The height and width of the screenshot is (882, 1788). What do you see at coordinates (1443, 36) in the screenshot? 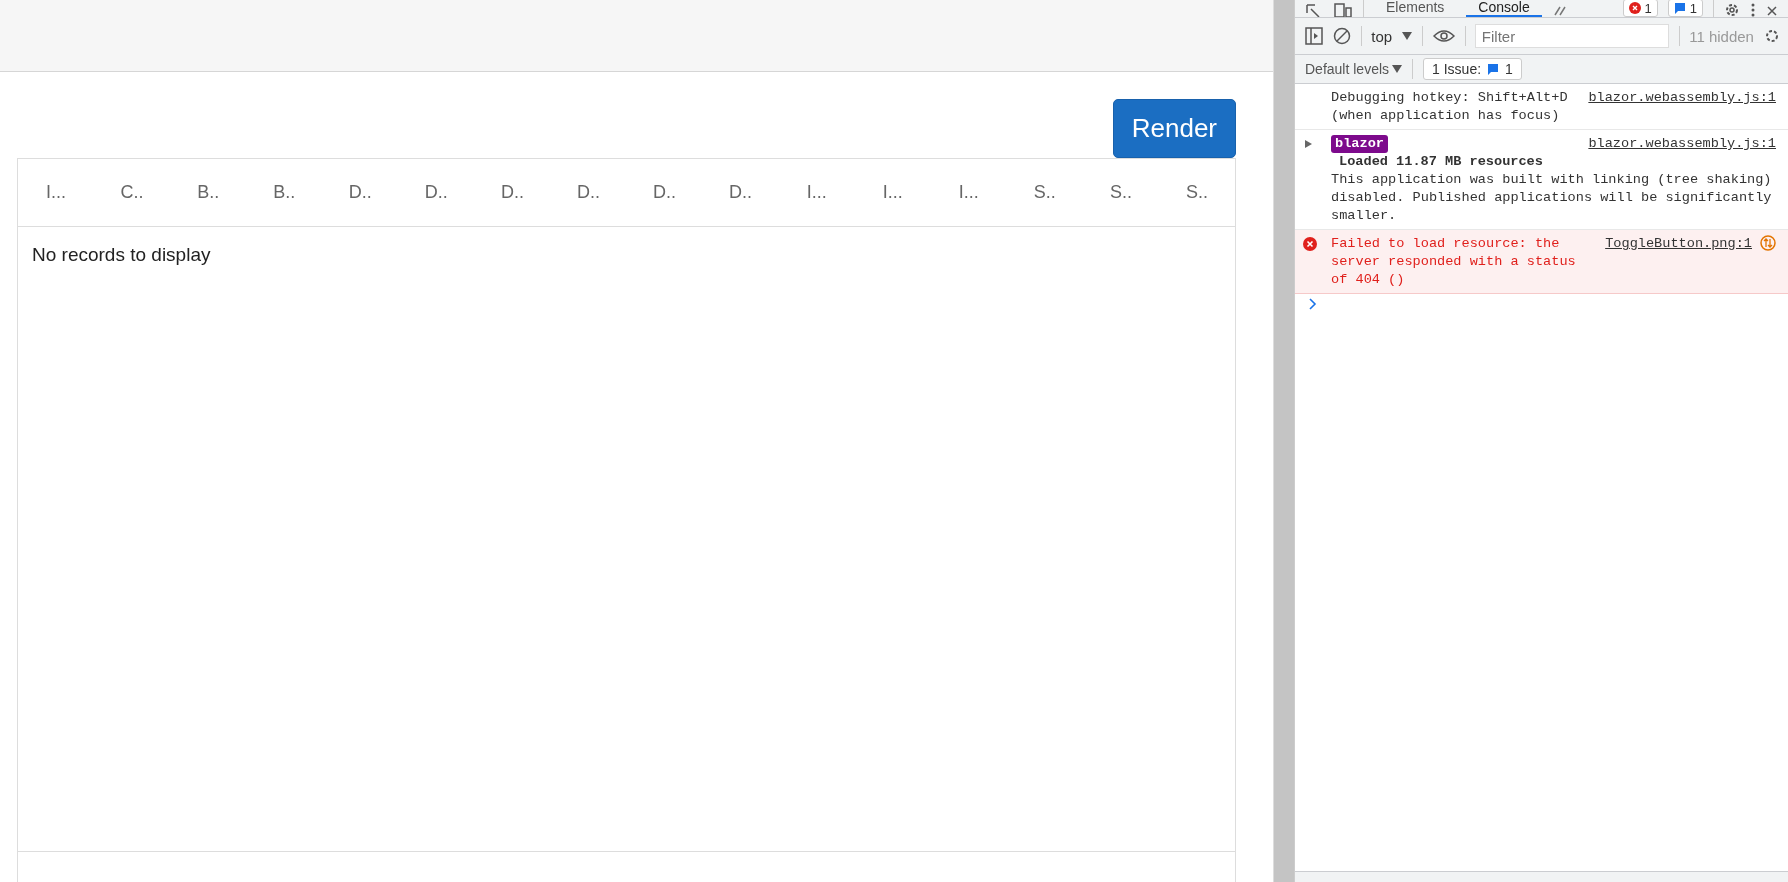
I see `eye-icon` at bounding box center [1443, 36].